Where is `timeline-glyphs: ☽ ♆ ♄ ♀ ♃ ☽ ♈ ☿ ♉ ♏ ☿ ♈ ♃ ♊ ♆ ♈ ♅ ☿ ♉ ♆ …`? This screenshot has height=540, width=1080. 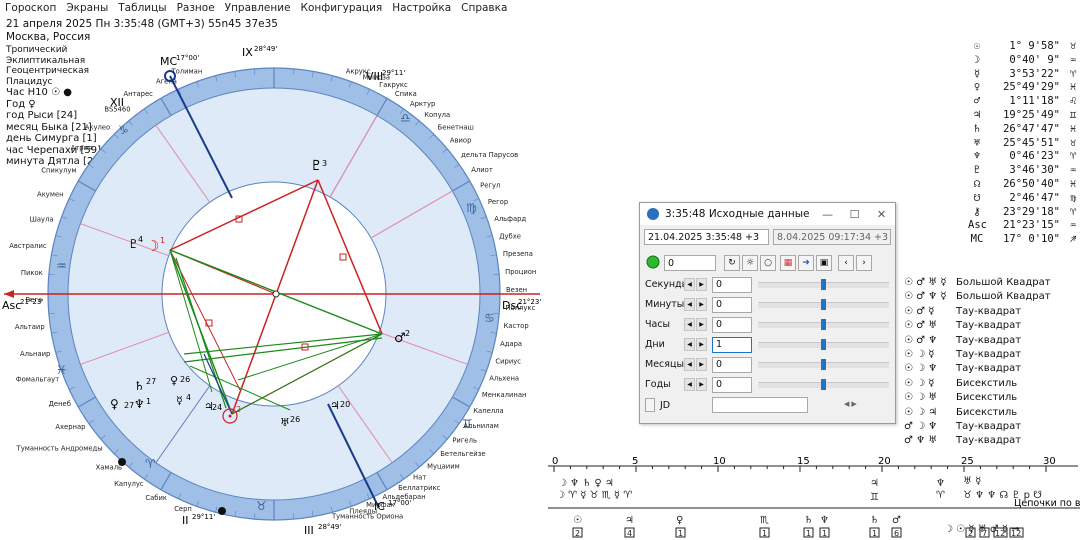 timeline-glyphs: ☽ ♆ ♄ ♀ ♃ ☽ ♈ ☿ ♉ ♏ ☿ ♈ ♃ ♊ ♆ ♈ ♅ ☿ ♉ ♆ … is located at coordinates (799, 489).